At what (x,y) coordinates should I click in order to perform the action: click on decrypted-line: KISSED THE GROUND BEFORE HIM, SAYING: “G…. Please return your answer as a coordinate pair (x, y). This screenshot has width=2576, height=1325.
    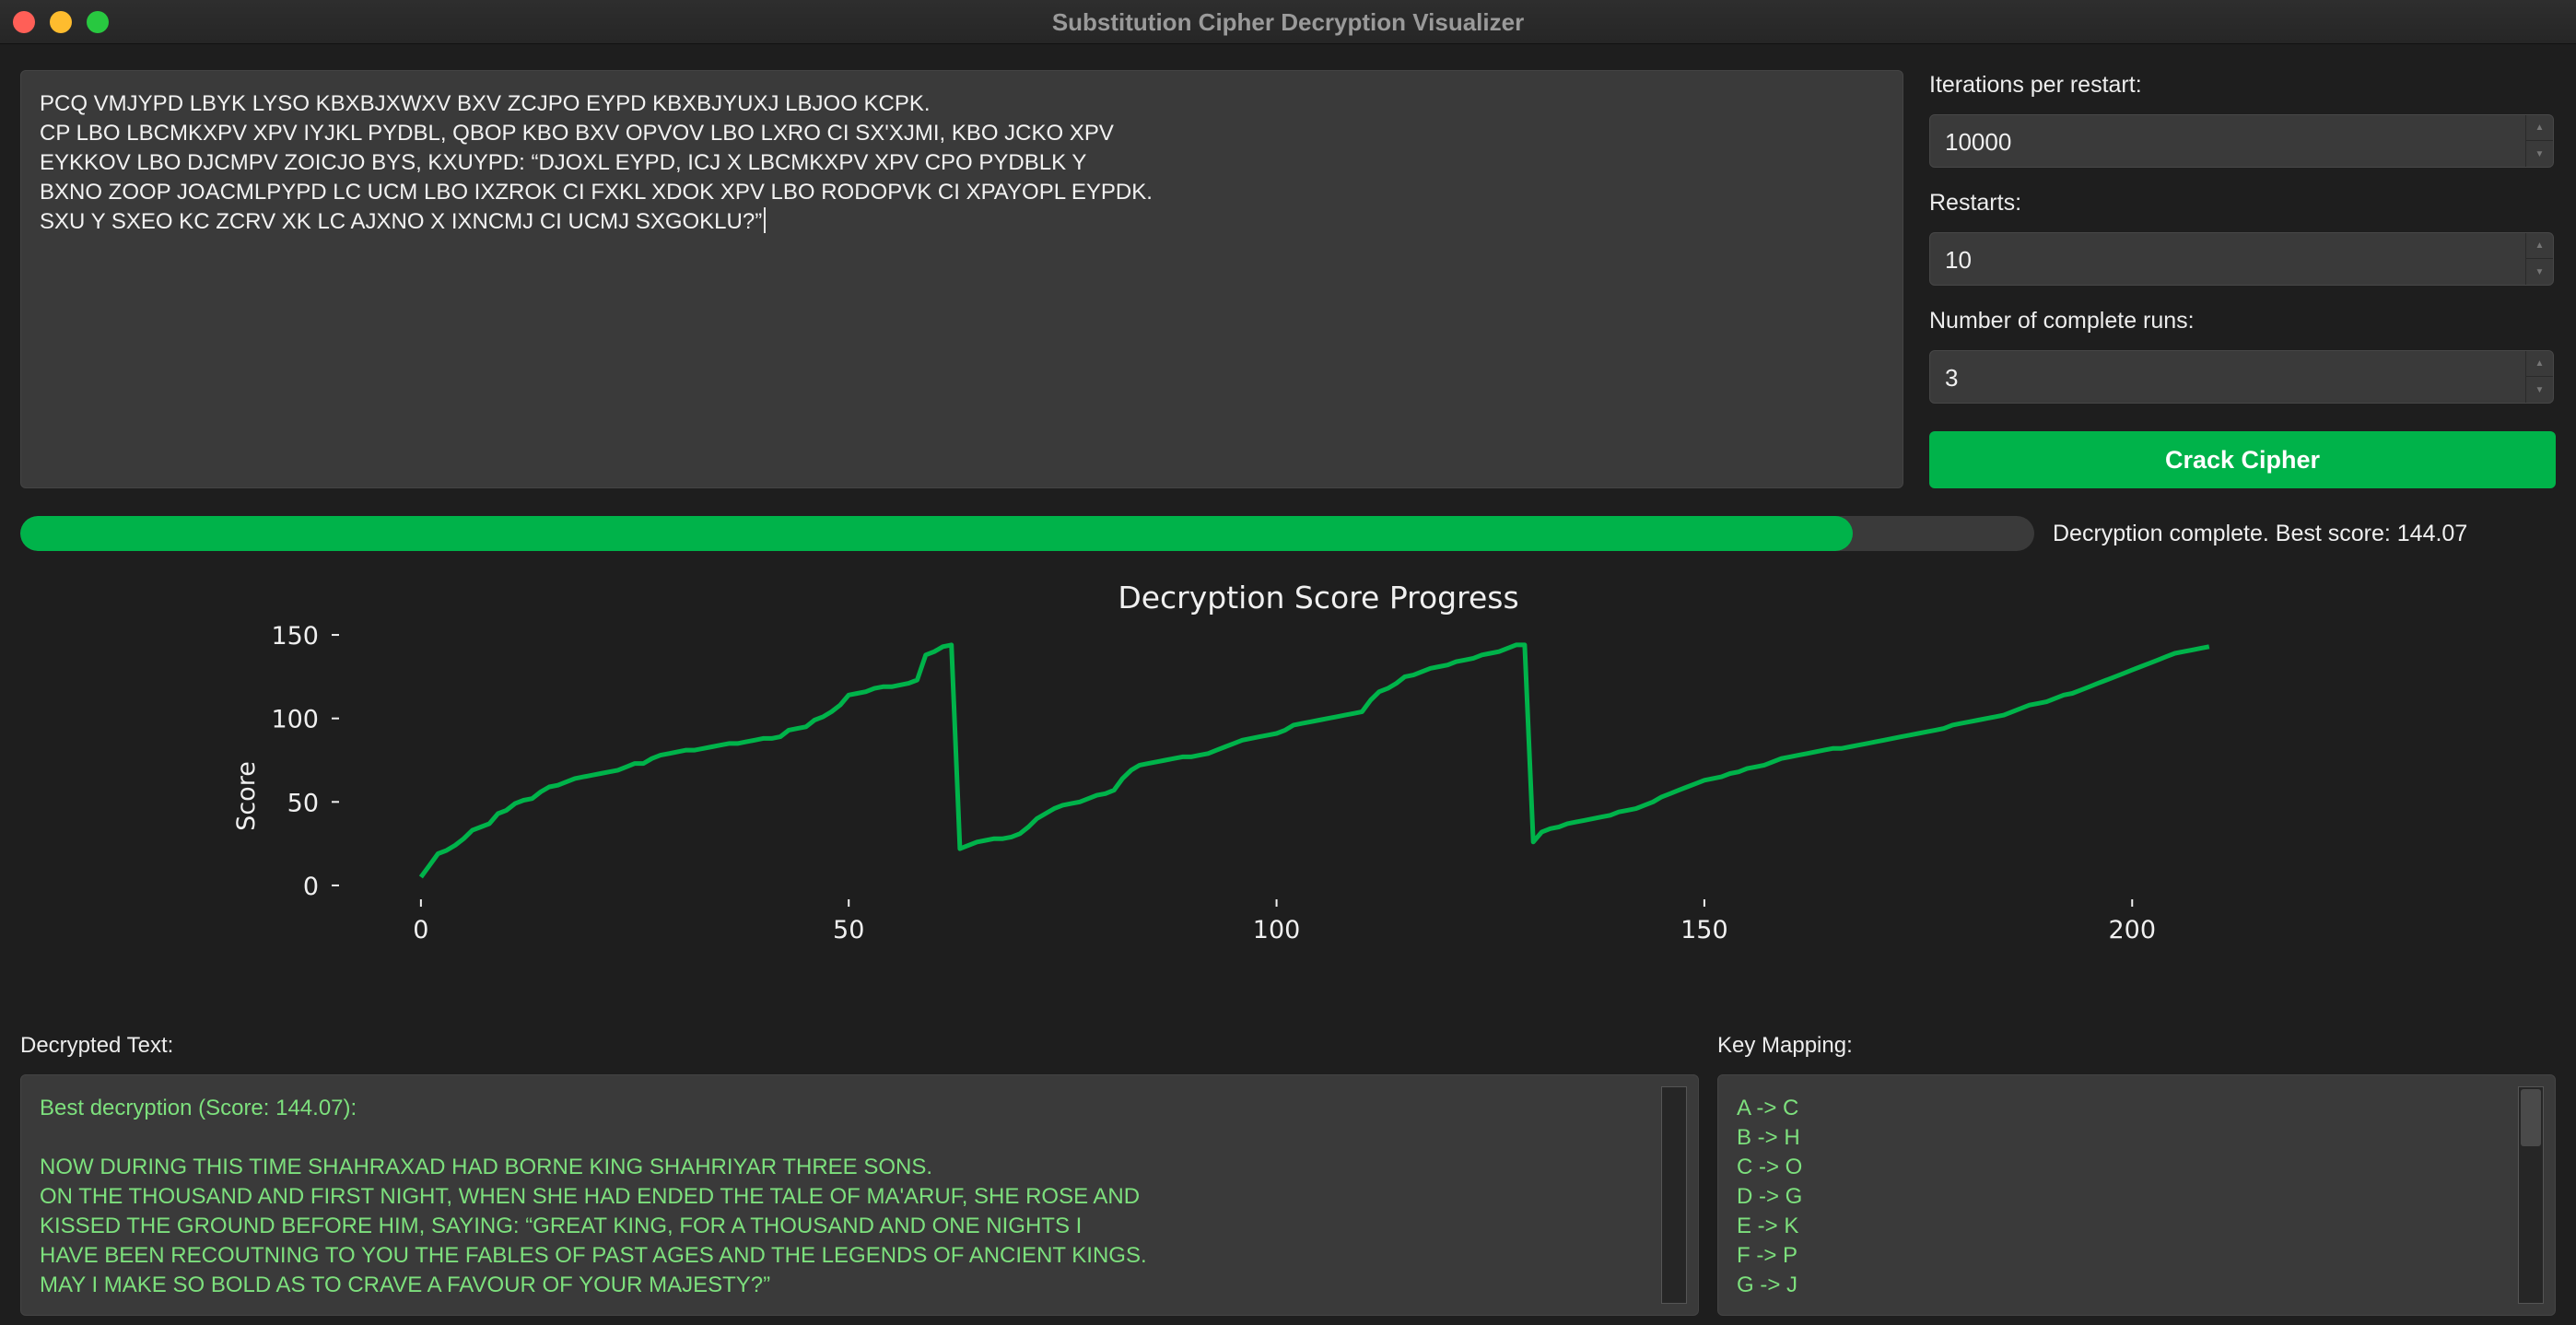
    Looking at the image, I should click on (561, 1226).